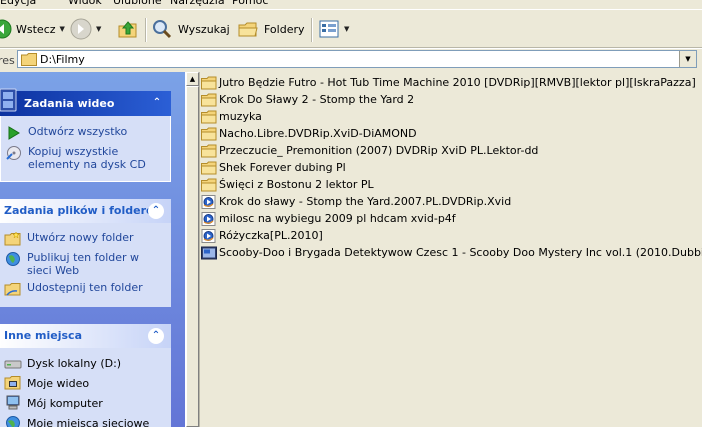  Describe the element at coordinates (329, 29) in the screenshot. I see `views-icon` at that location.